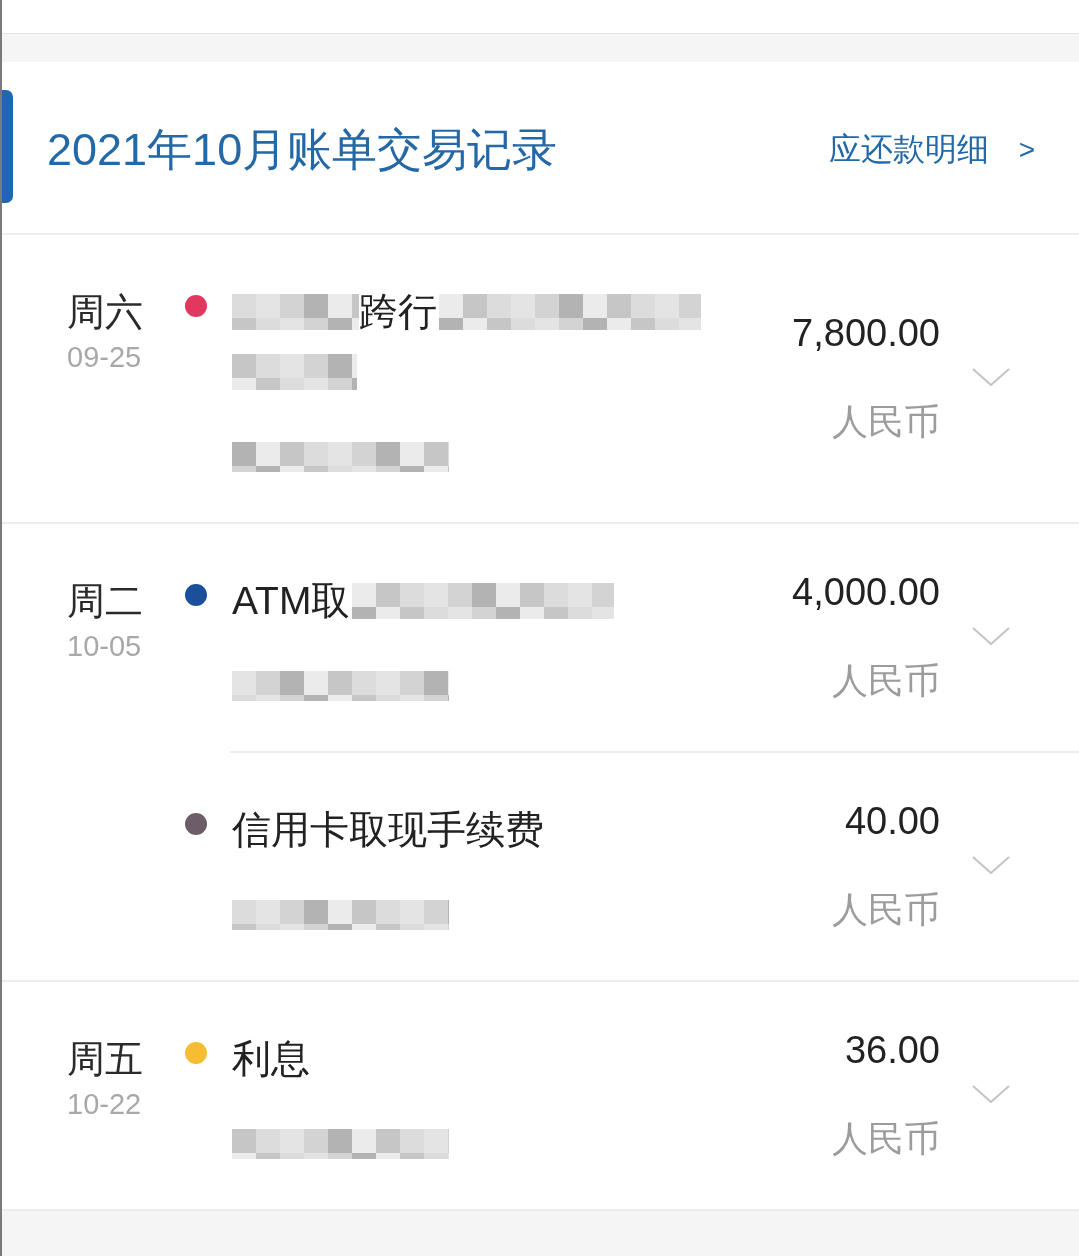  I want to click on amount-value: 4,000.00, so click(866, 591).